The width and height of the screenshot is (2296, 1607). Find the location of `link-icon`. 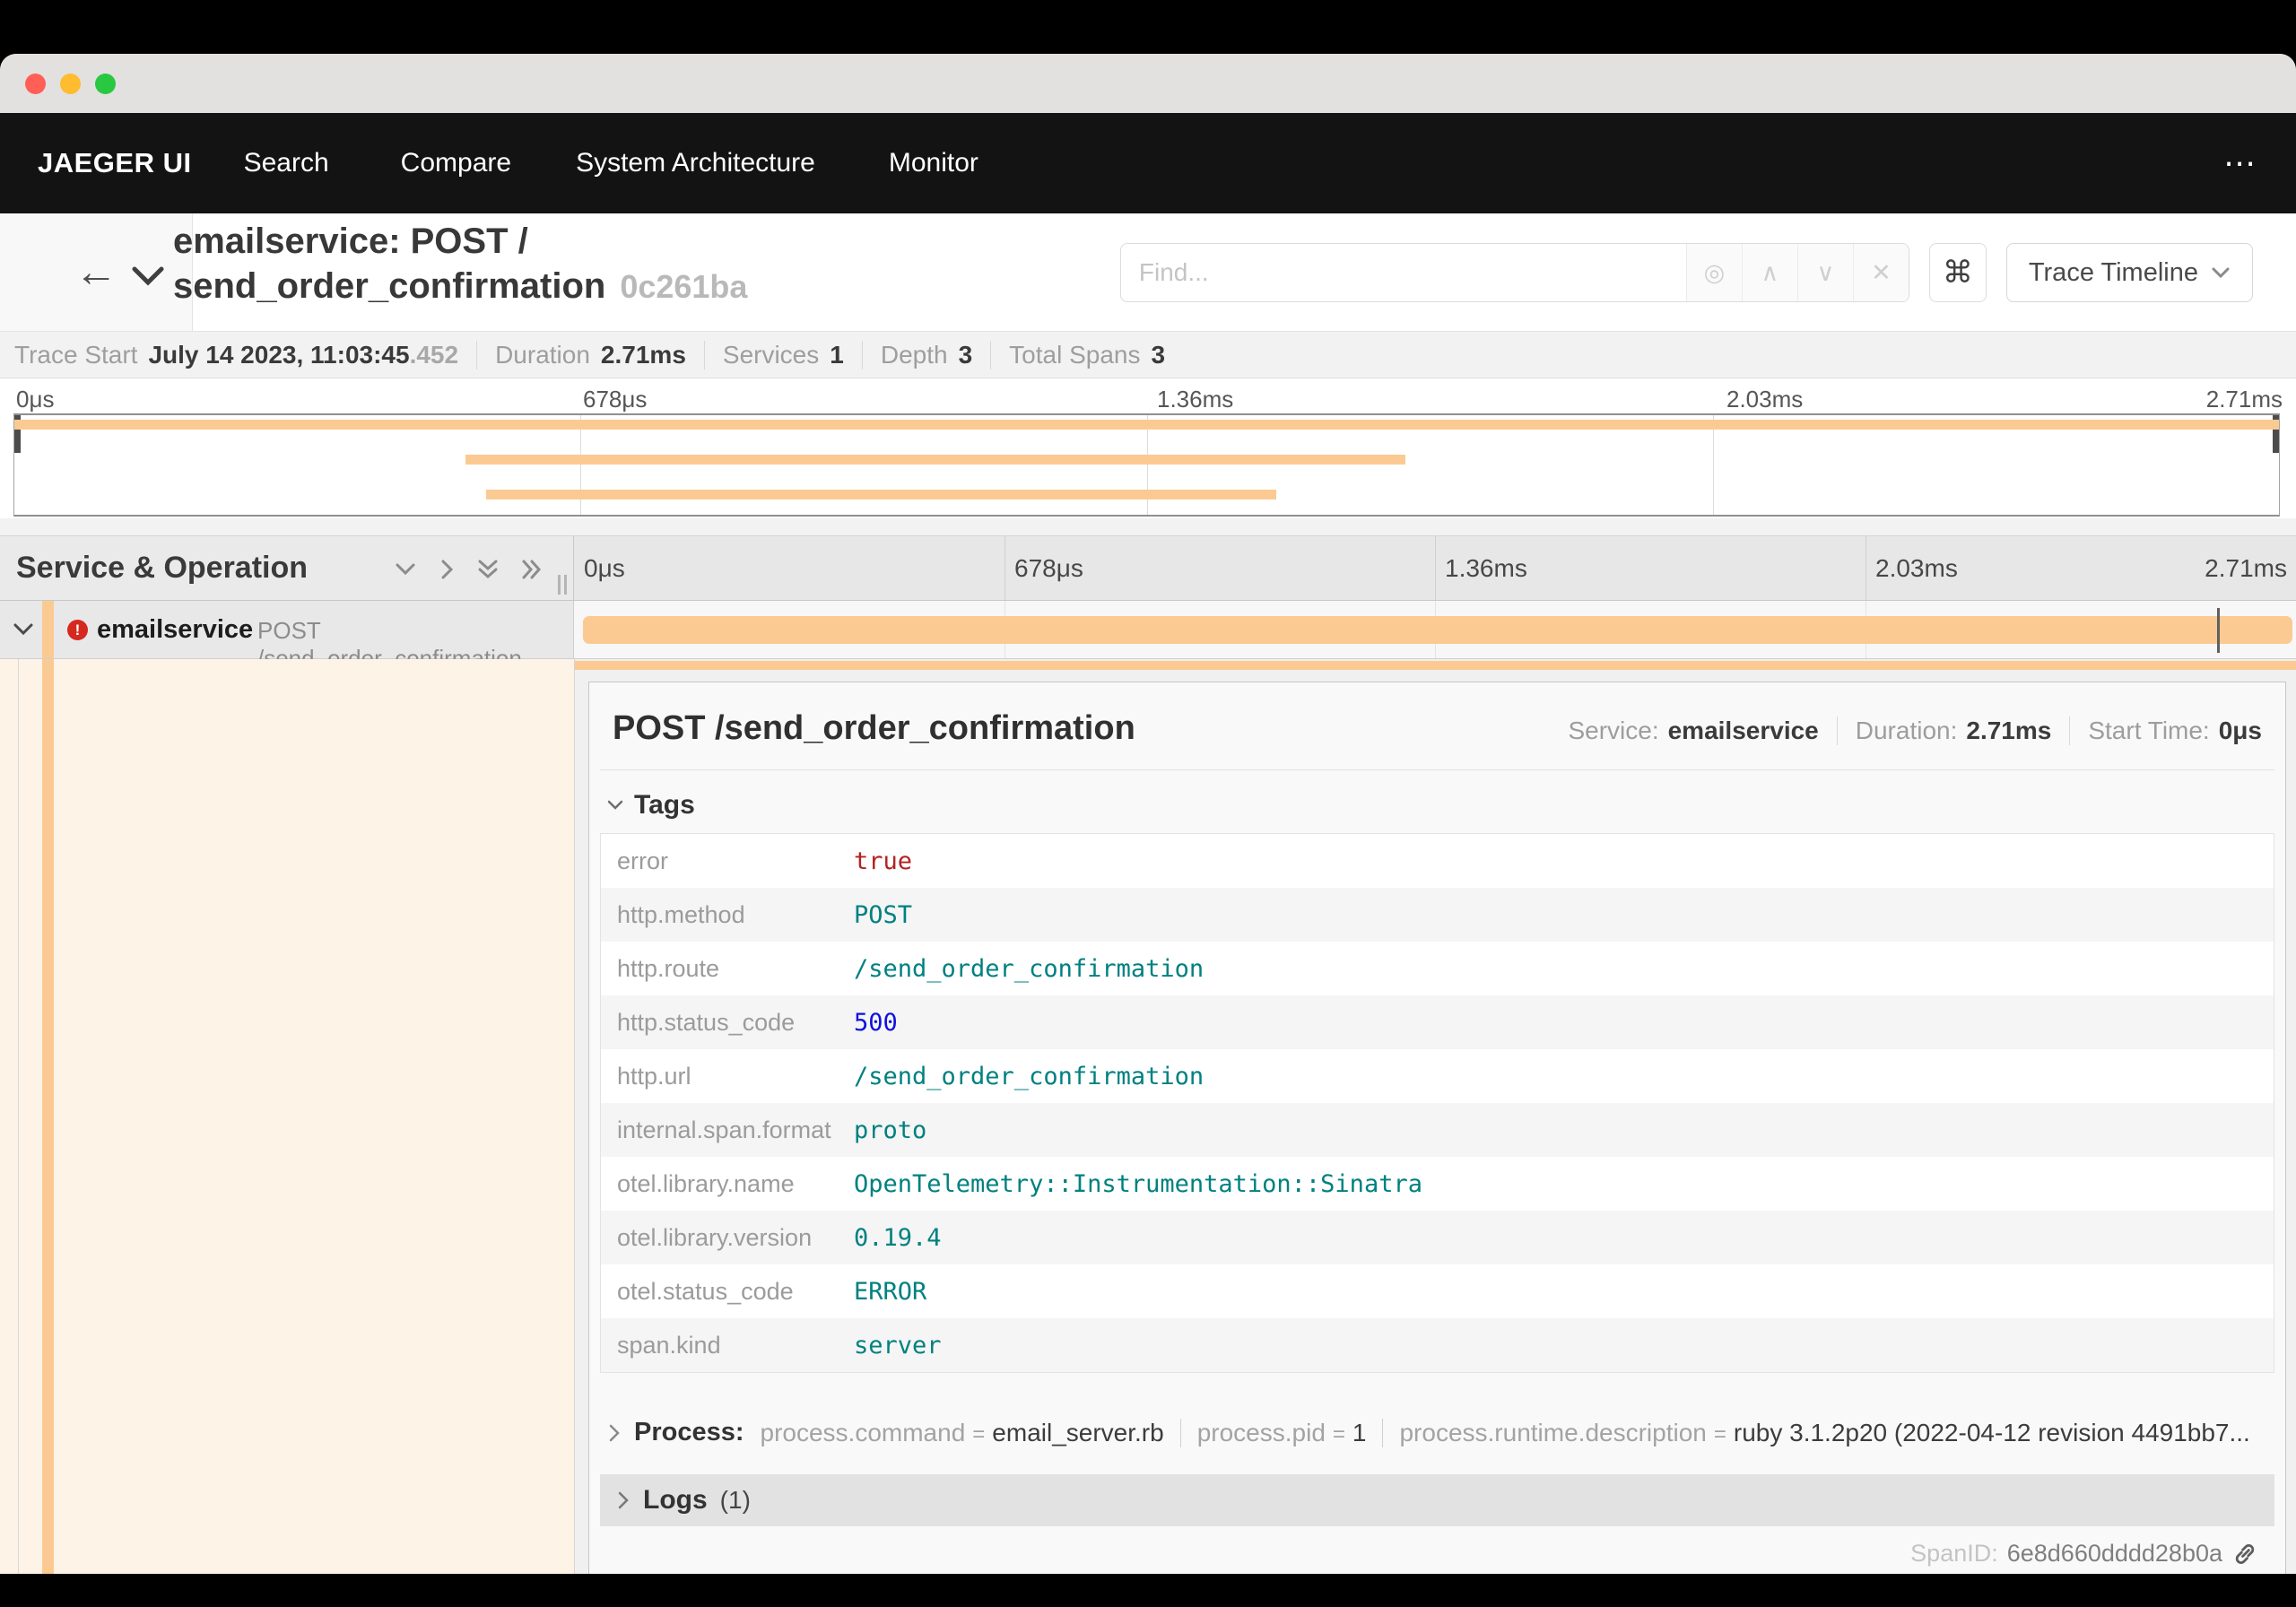

link-icon is located at coordinates (2244, 1555).